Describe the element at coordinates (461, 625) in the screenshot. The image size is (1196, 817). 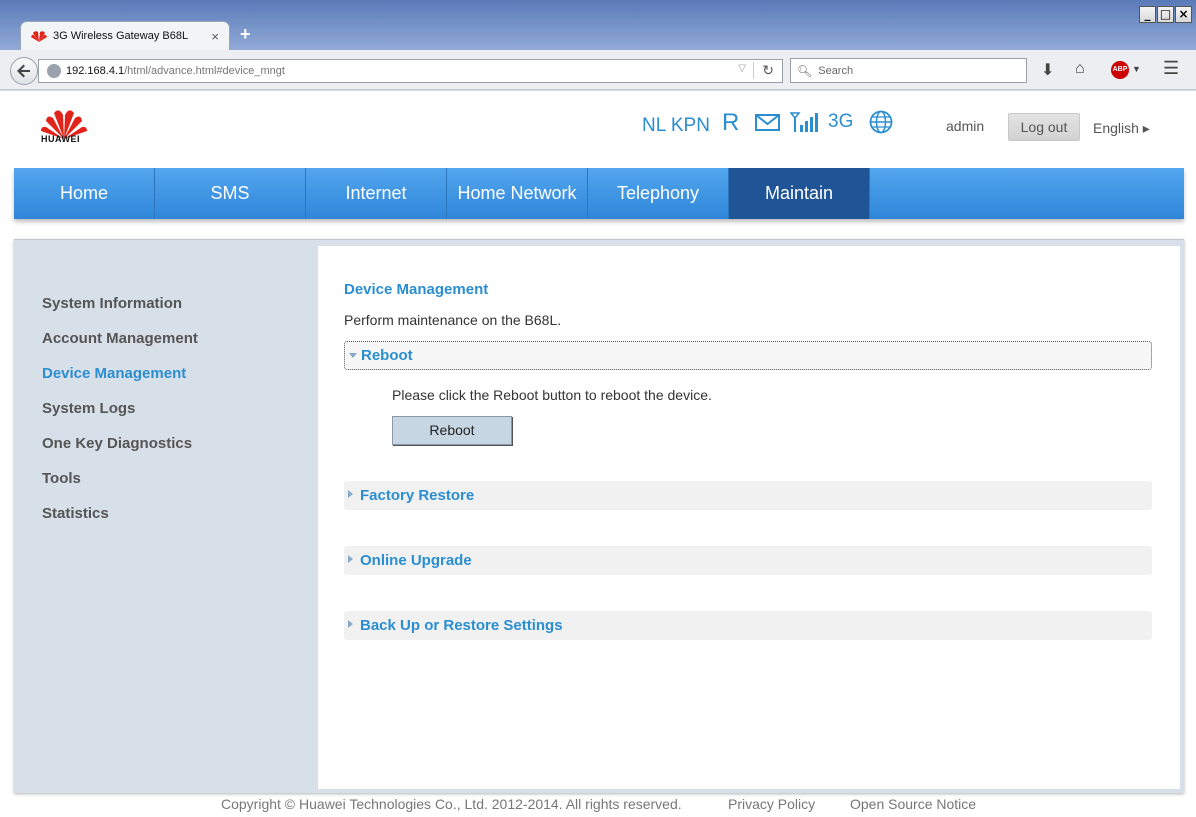
I see `section-backup-restore-label: Back Up or Restore Settings` at that location.